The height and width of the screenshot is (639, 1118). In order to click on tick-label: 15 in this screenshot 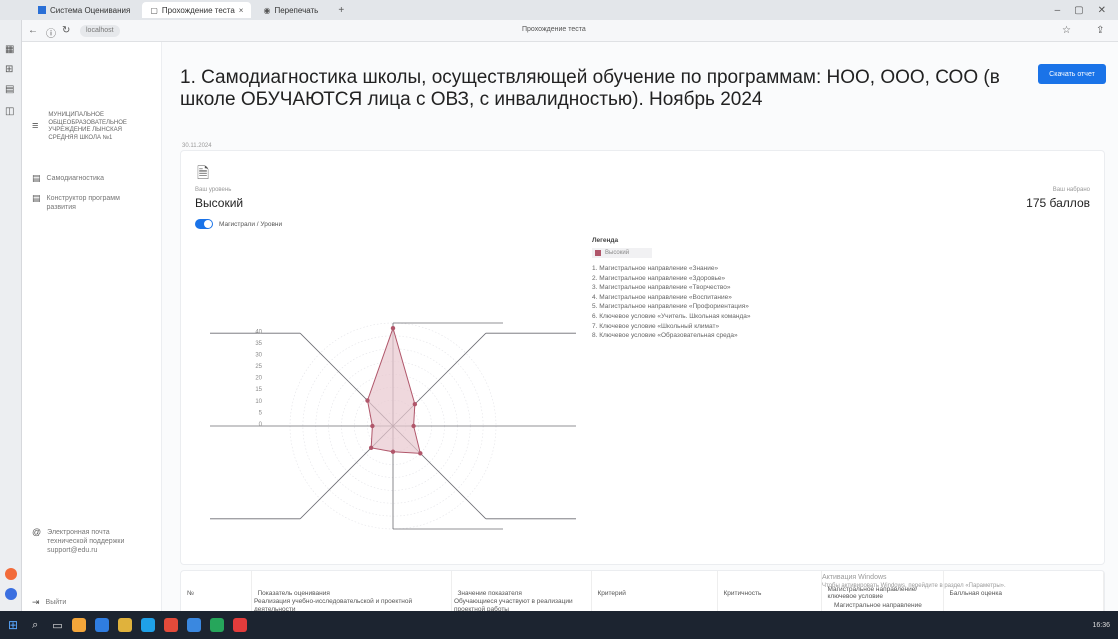, I will do `click(258, 390)`.